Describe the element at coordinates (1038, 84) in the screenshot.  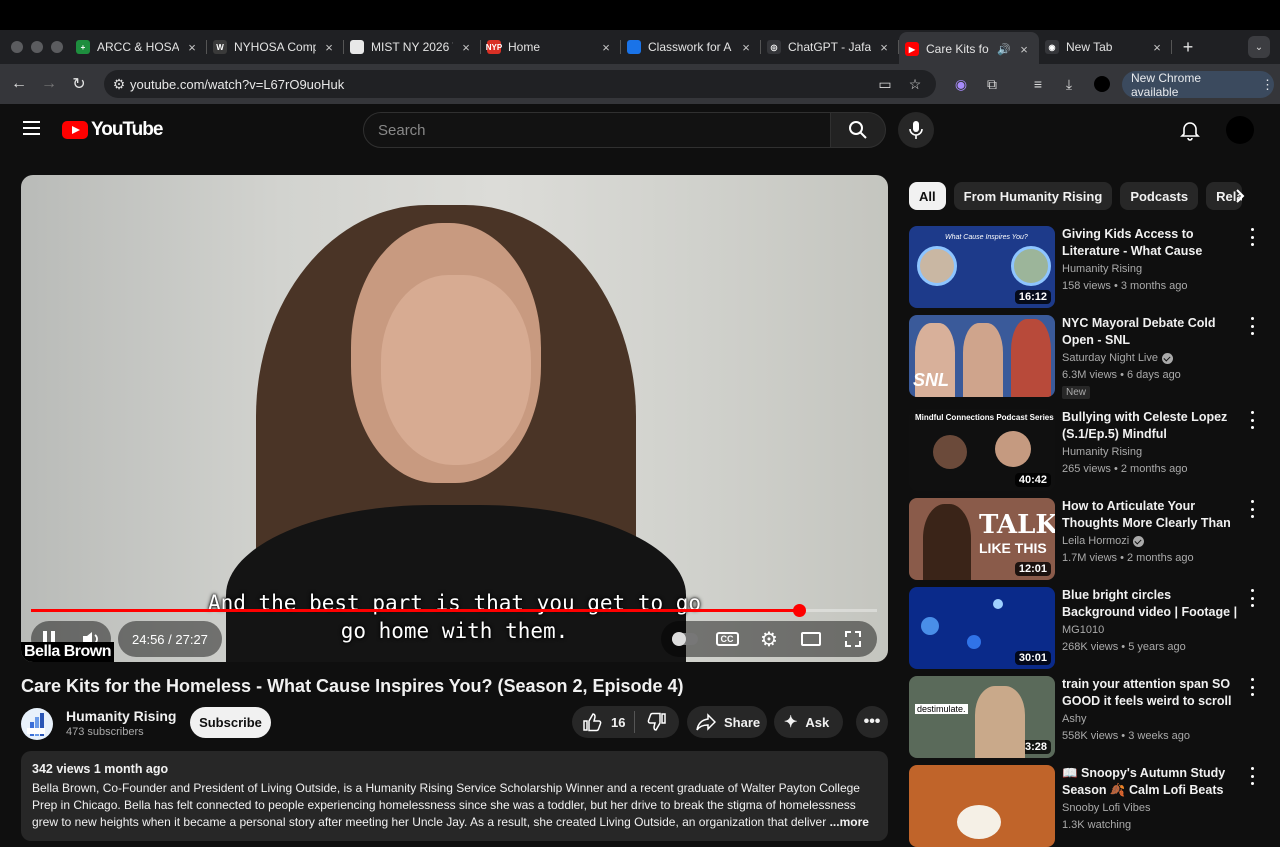
I see `media-control-icon: ≡` at that location.